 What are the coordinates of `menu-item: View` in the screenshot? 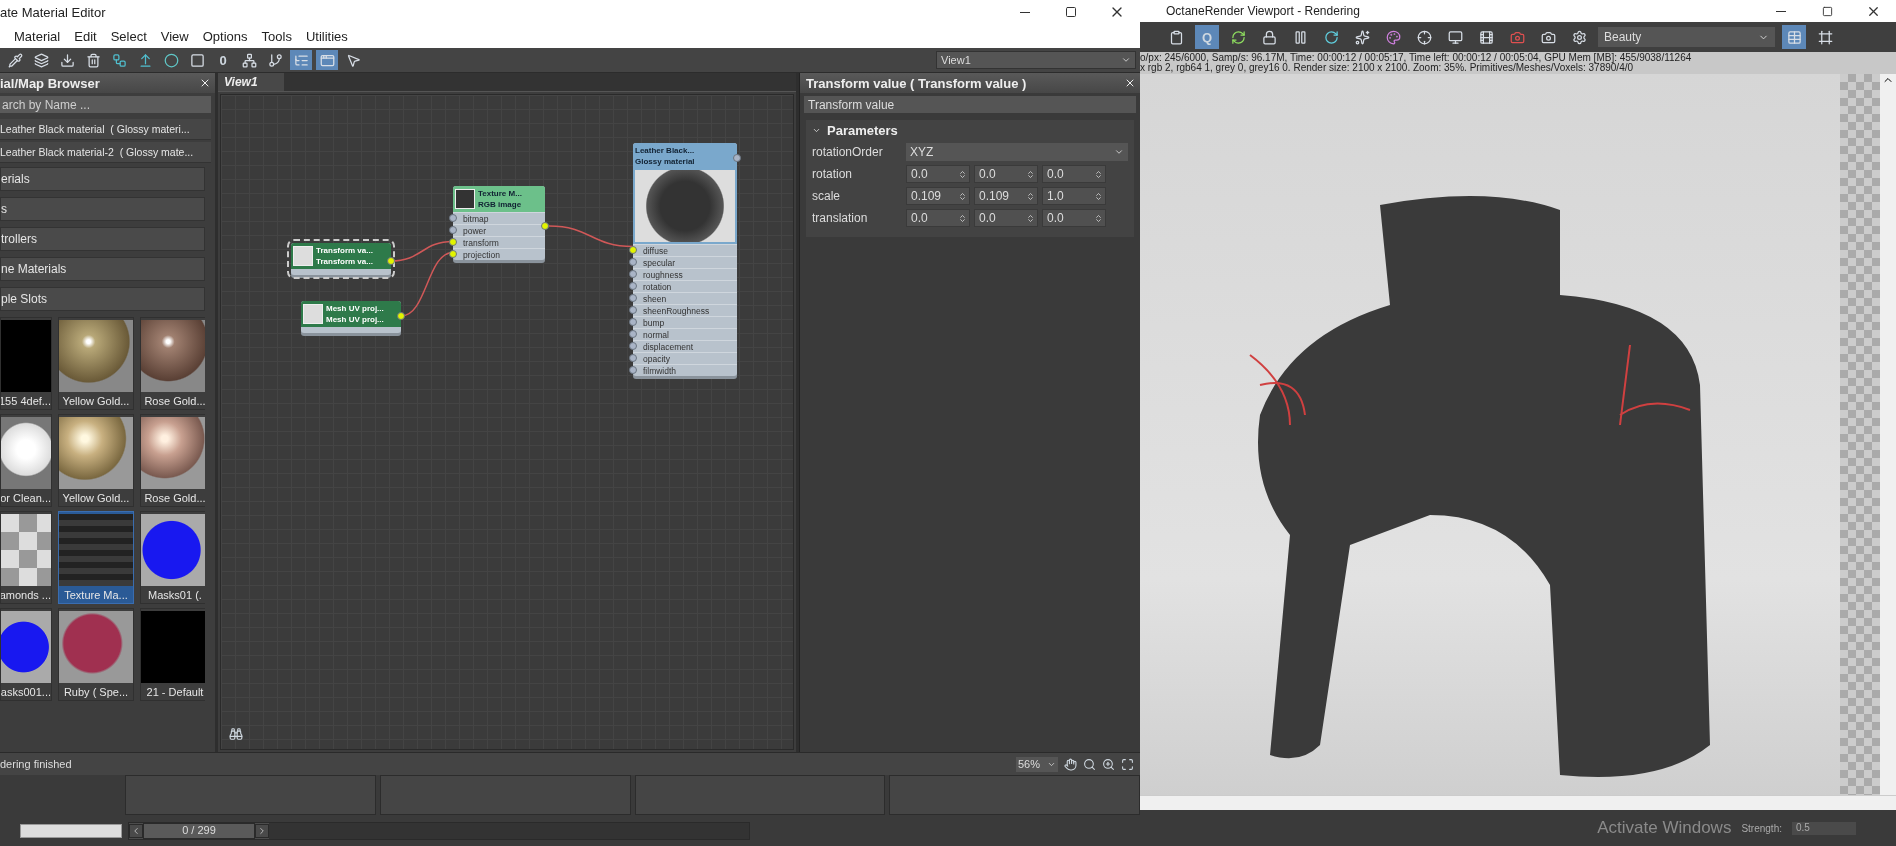 It's located at (174, 36).